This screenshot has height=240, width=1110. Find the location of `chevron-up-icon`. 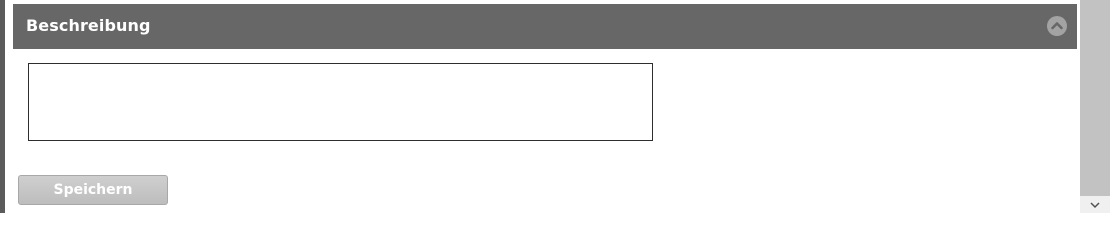

chevron-up-icon is located at coordinates (1057, 26).